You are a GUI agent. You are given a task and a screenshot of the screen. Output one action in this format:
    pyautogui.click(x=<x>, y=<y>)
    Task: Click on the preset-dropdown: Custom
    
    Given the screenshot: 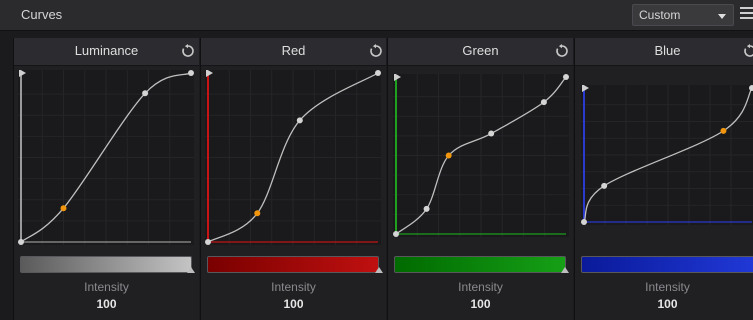 What is the action you would take?
    pyautogui.click(x=683, y=15)
    